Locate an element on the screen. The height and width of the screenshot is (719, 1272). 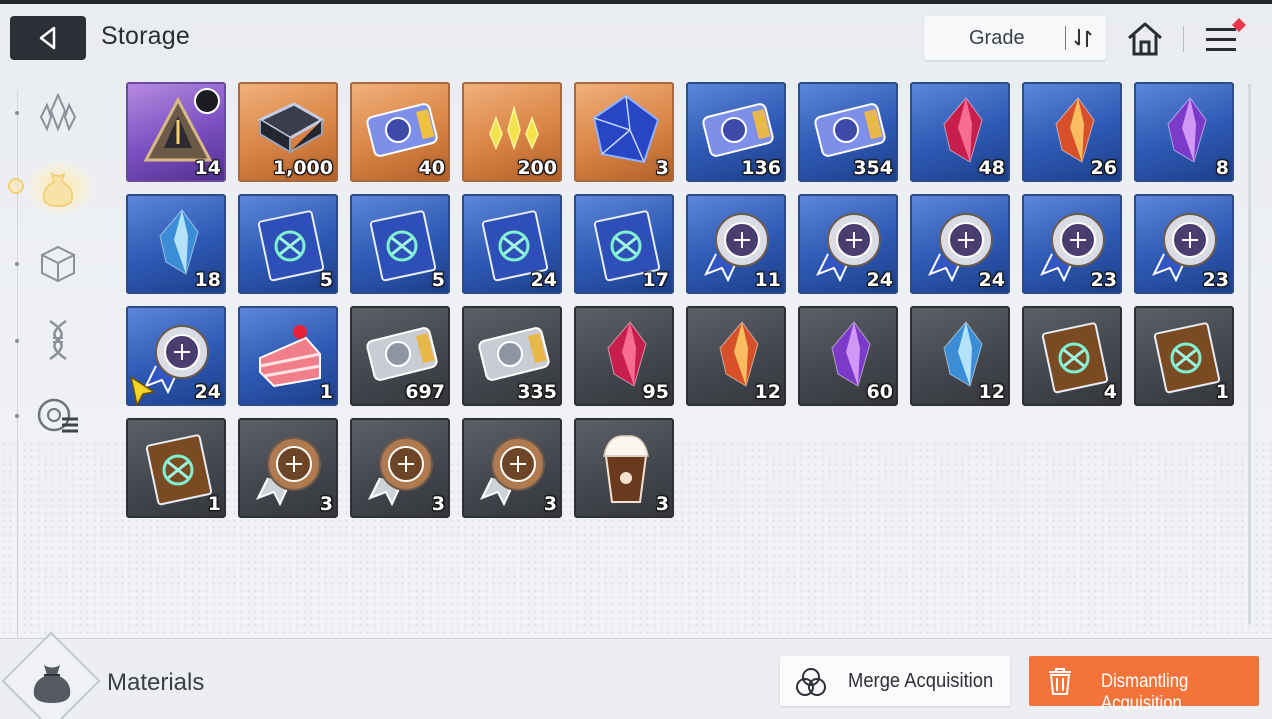
item-tile: 354 is located at coordinates (848, 132).